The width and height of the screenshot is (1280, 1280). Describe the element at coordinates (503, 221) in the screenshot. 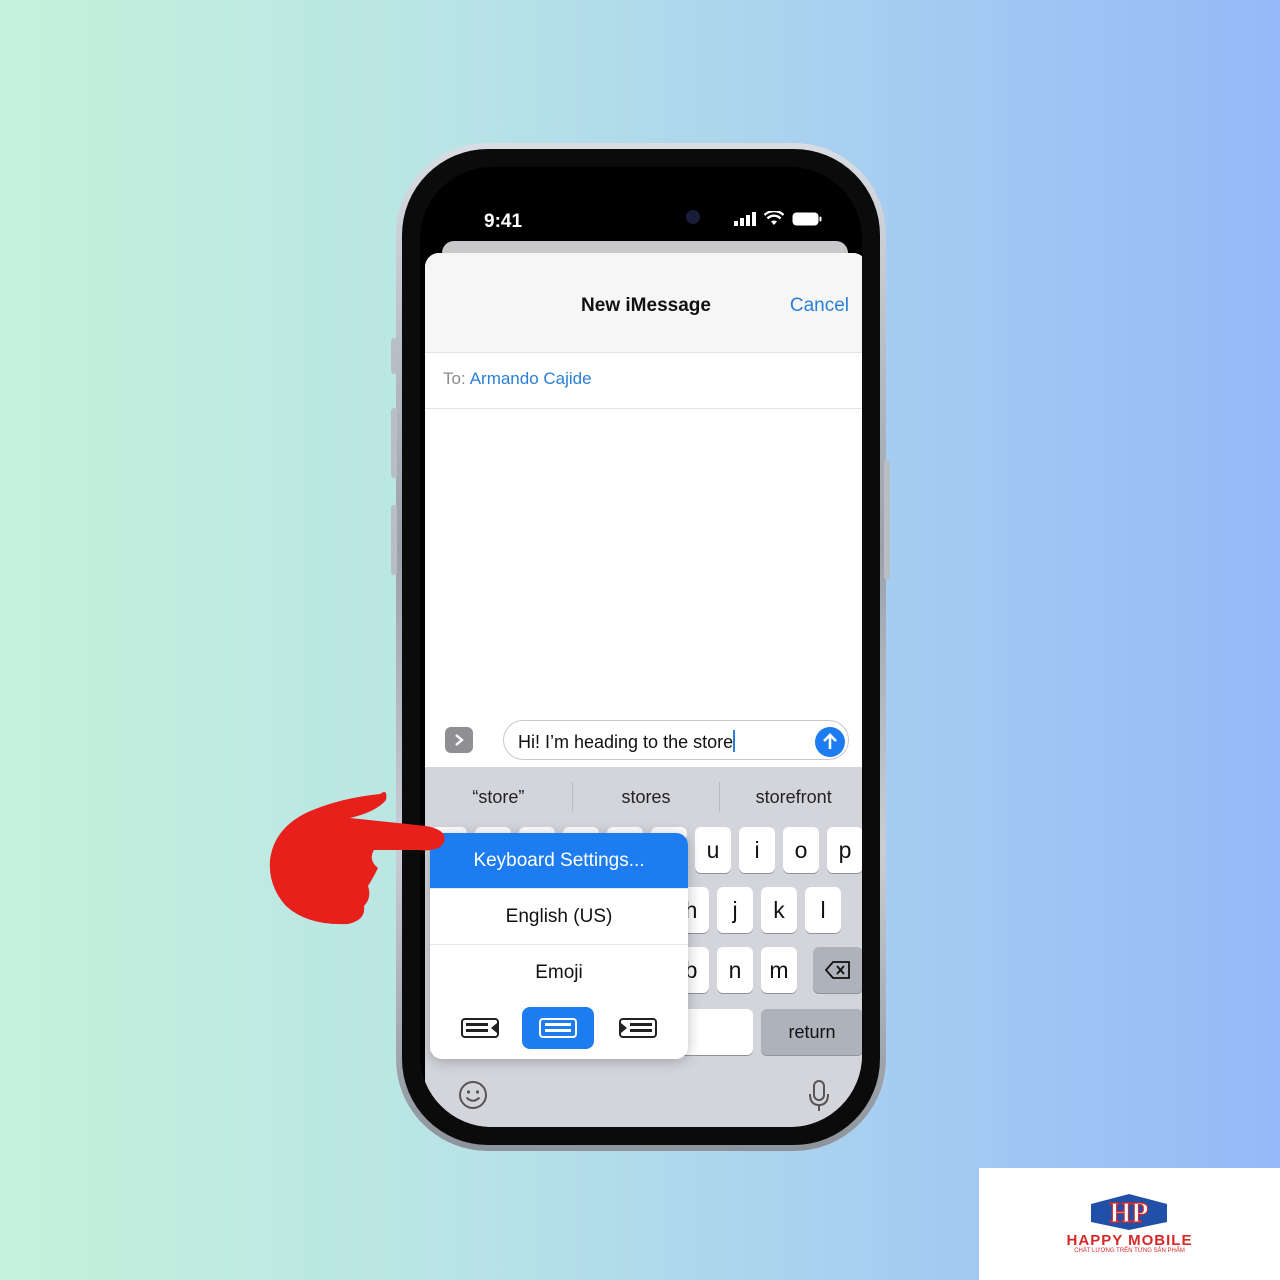

I see `status-time: 9:41` at that location.